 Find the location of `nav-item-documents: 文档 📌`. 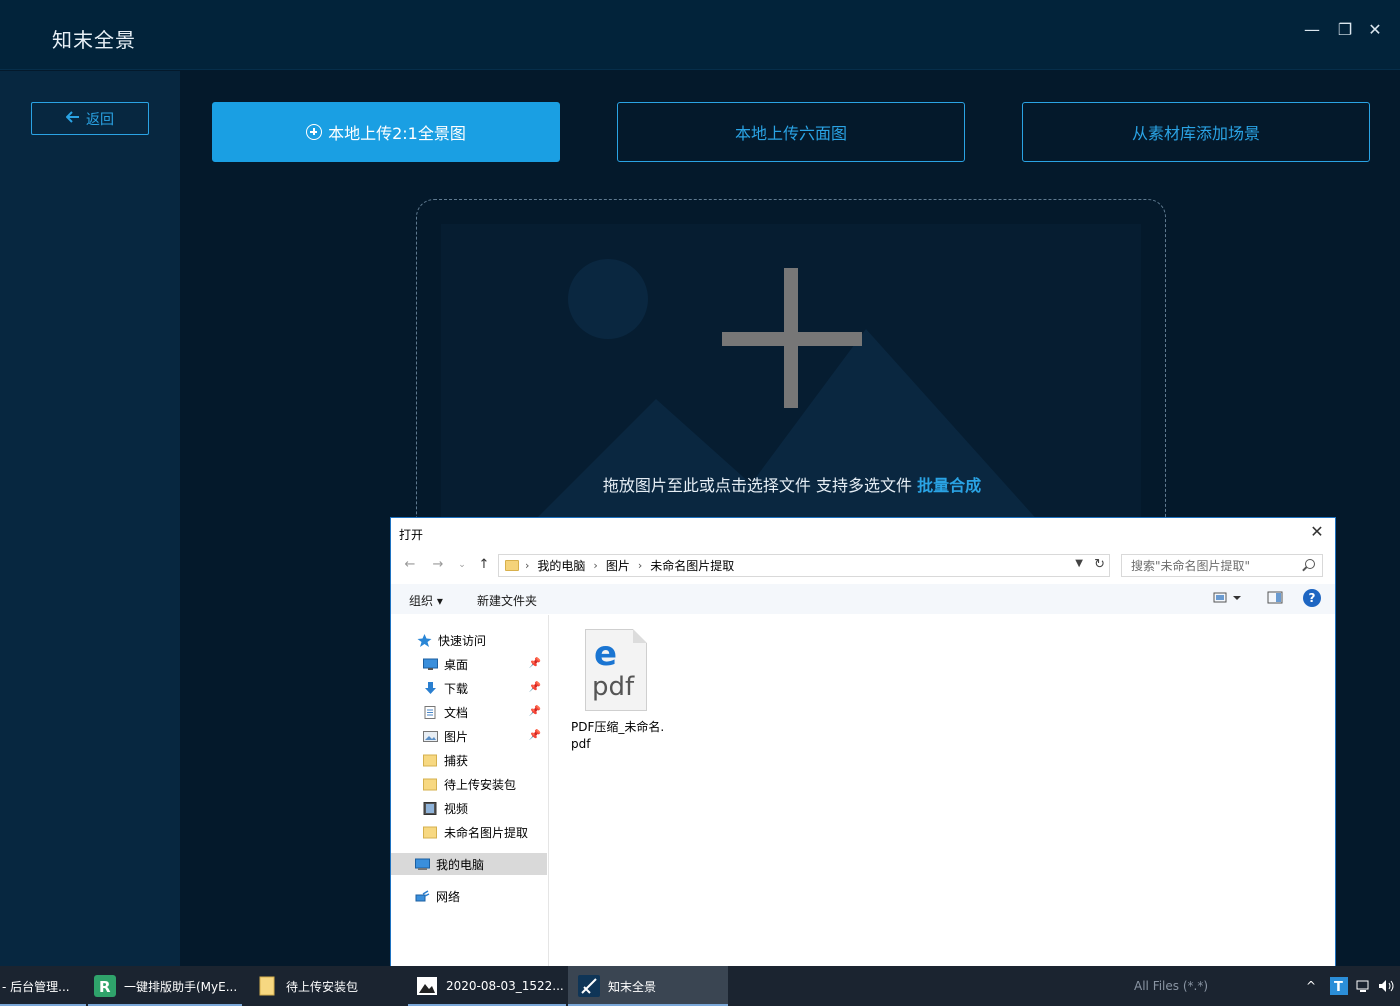

nav-item-documents: 文档 📌 is located at coordinates (469, 712).